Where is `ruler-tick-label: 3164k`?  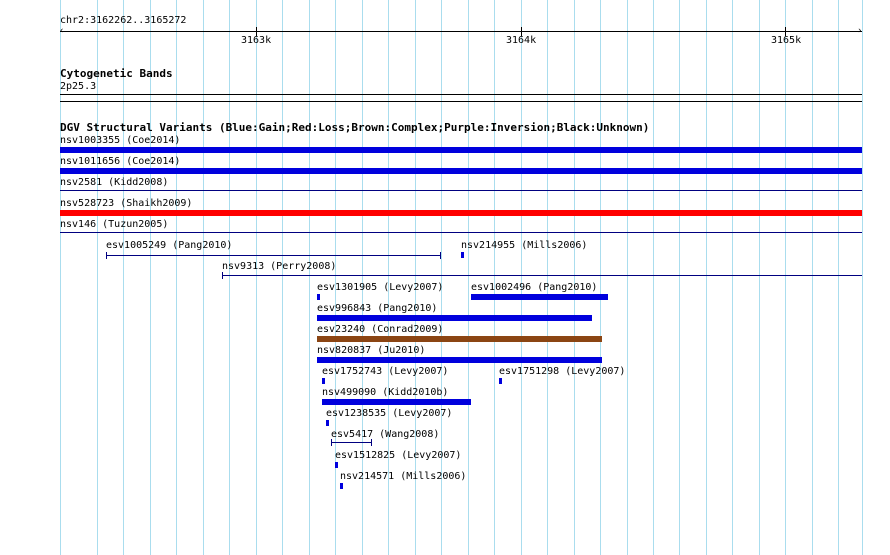
ruler-tick-label: 3164k is located at coordinates (521, 40).